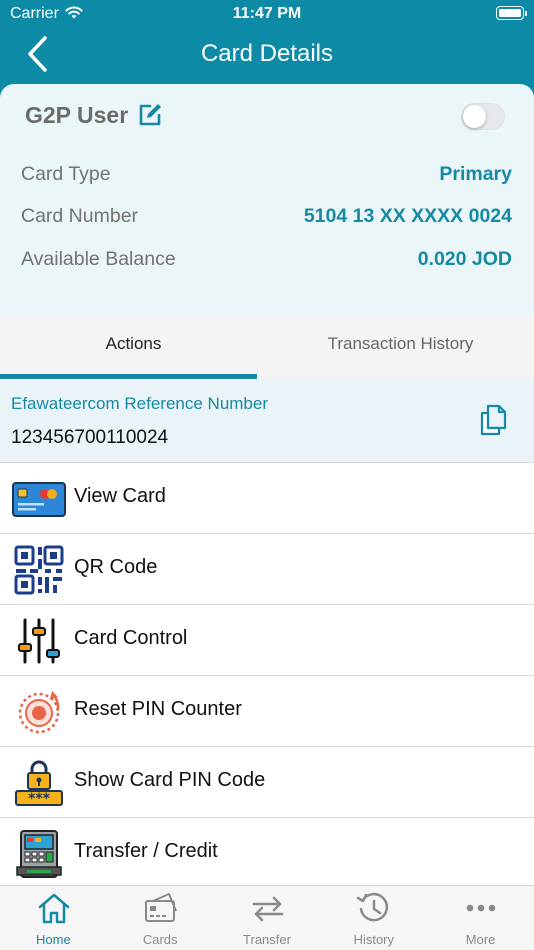 This screenshot has width=534, height=950. I want to click on history-clock-icon, so click(373, 907).